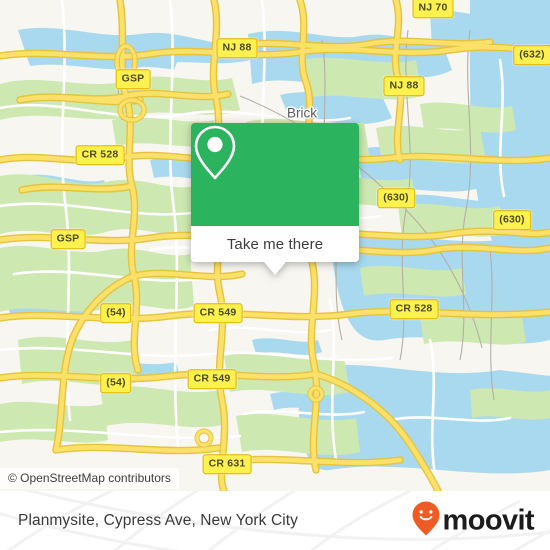 This screenshot has width=550, height=550. I want to click on road-shield-632: (632), so click(531, 55).